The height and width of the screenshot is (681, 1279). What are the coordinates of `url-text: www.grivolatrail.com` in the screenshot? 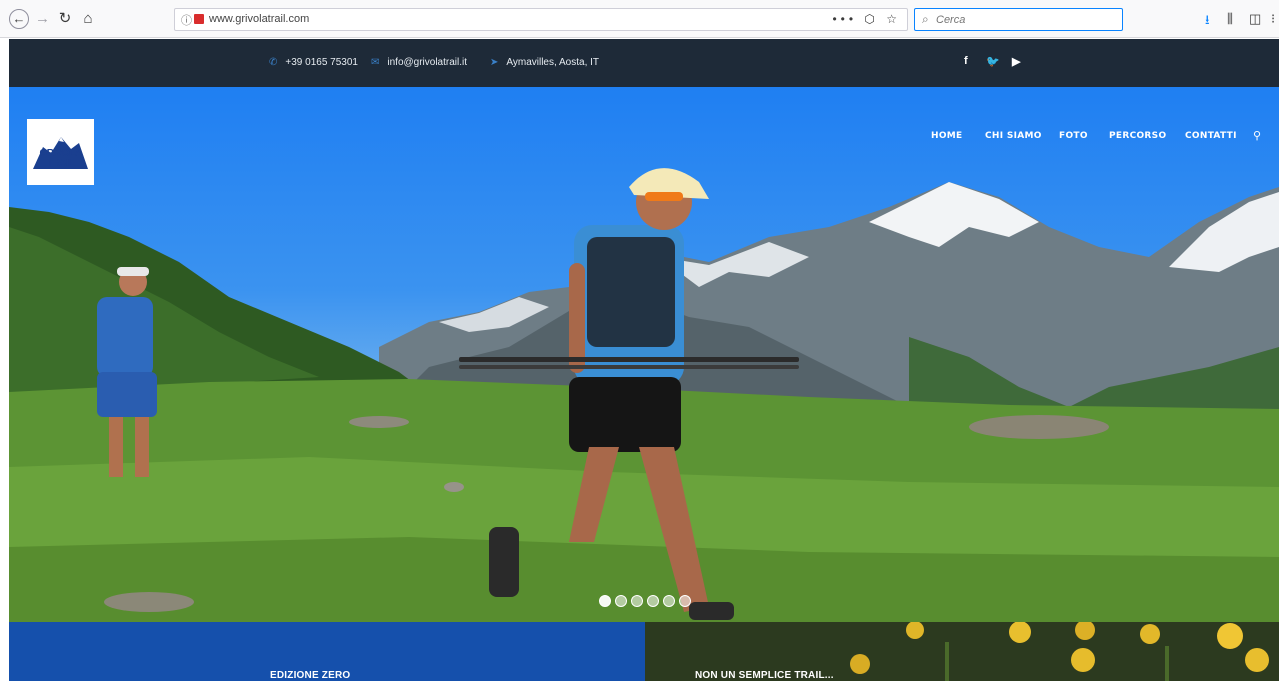 It's located at (259, 19).